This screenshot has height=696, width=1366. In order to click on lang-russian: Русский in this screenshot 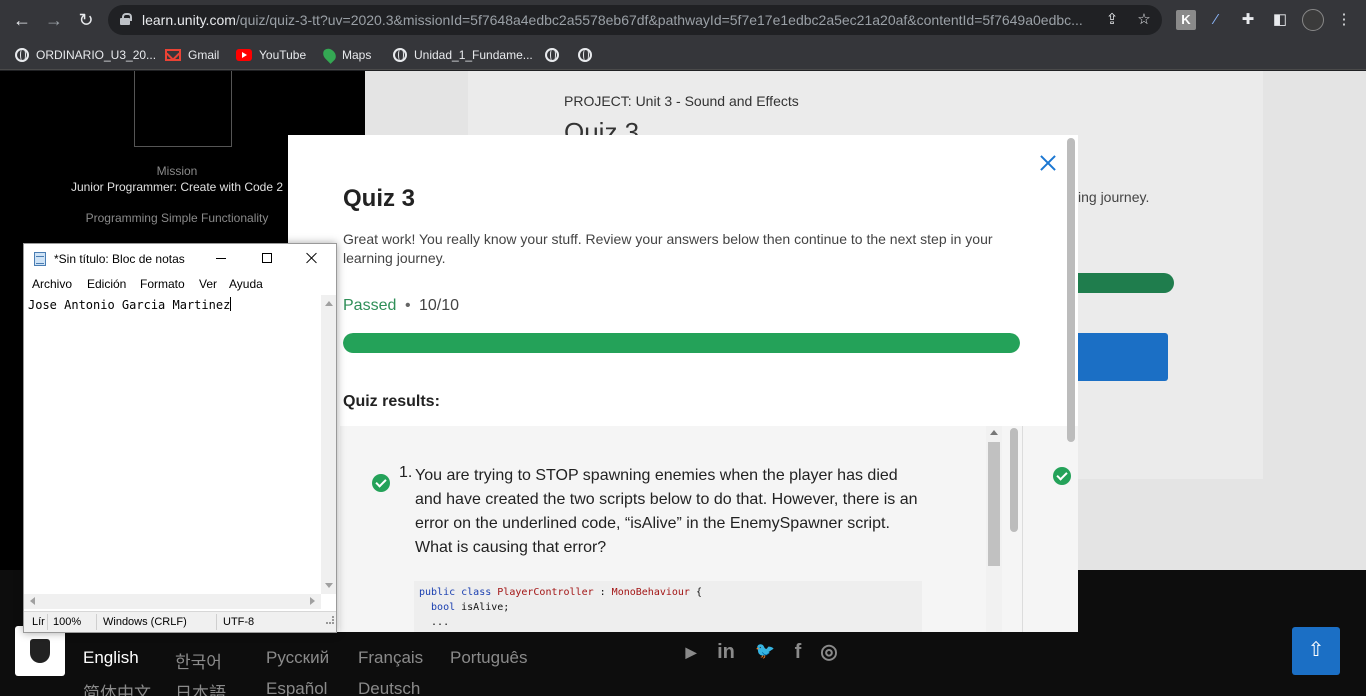, I will do `click(297, 658)`.